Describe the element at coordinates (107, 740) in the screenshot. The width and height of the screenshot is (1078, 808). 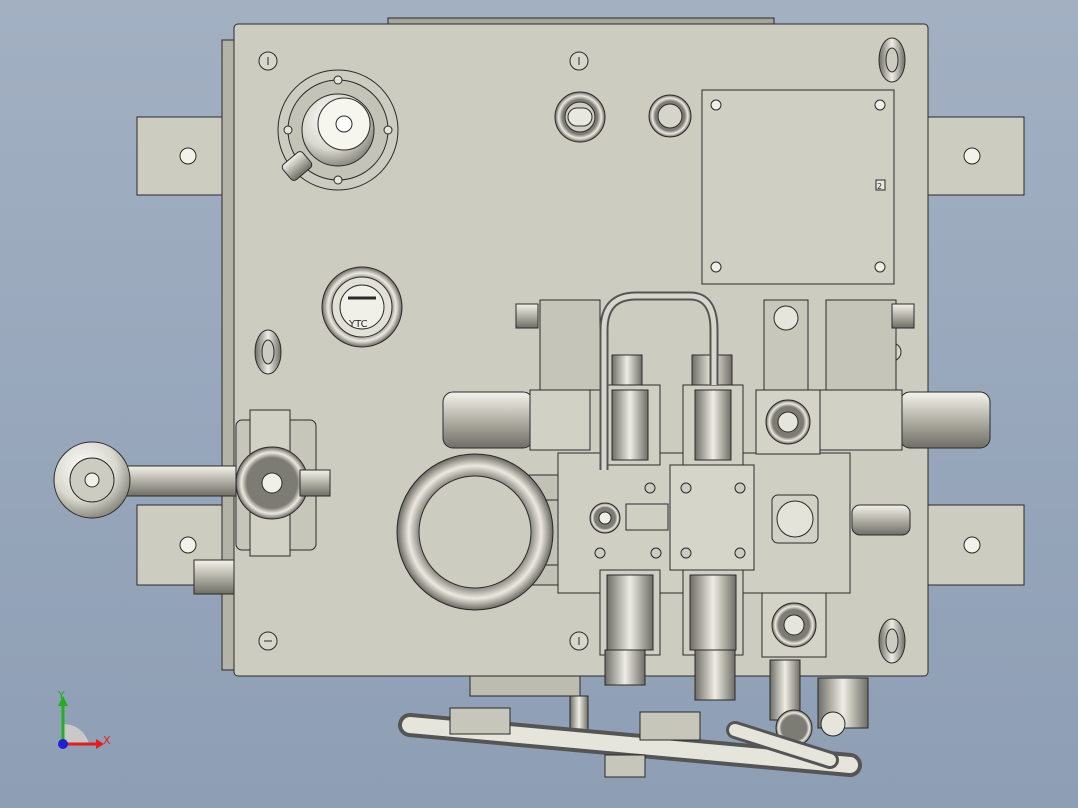
I see `x-axis-label: X` at that location.